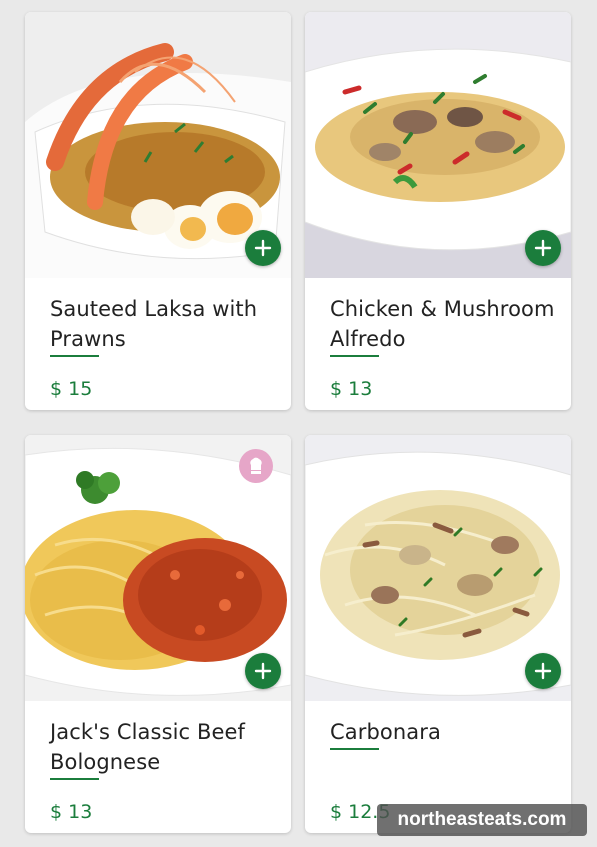 The width and height of the screenshot is (597, 847). Describe the element at coordinates (438, 568) in the screenshot. I see `dish-image-carbonara` at that location.